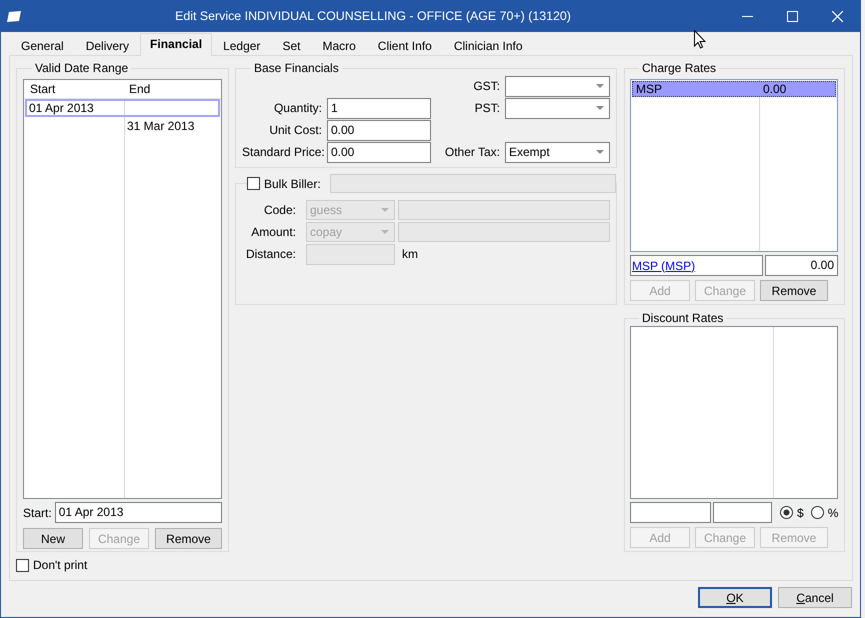  Describe the element at coordinates (679, 68) in the screenshot. I see `group-title: Charge Rates` at that location.